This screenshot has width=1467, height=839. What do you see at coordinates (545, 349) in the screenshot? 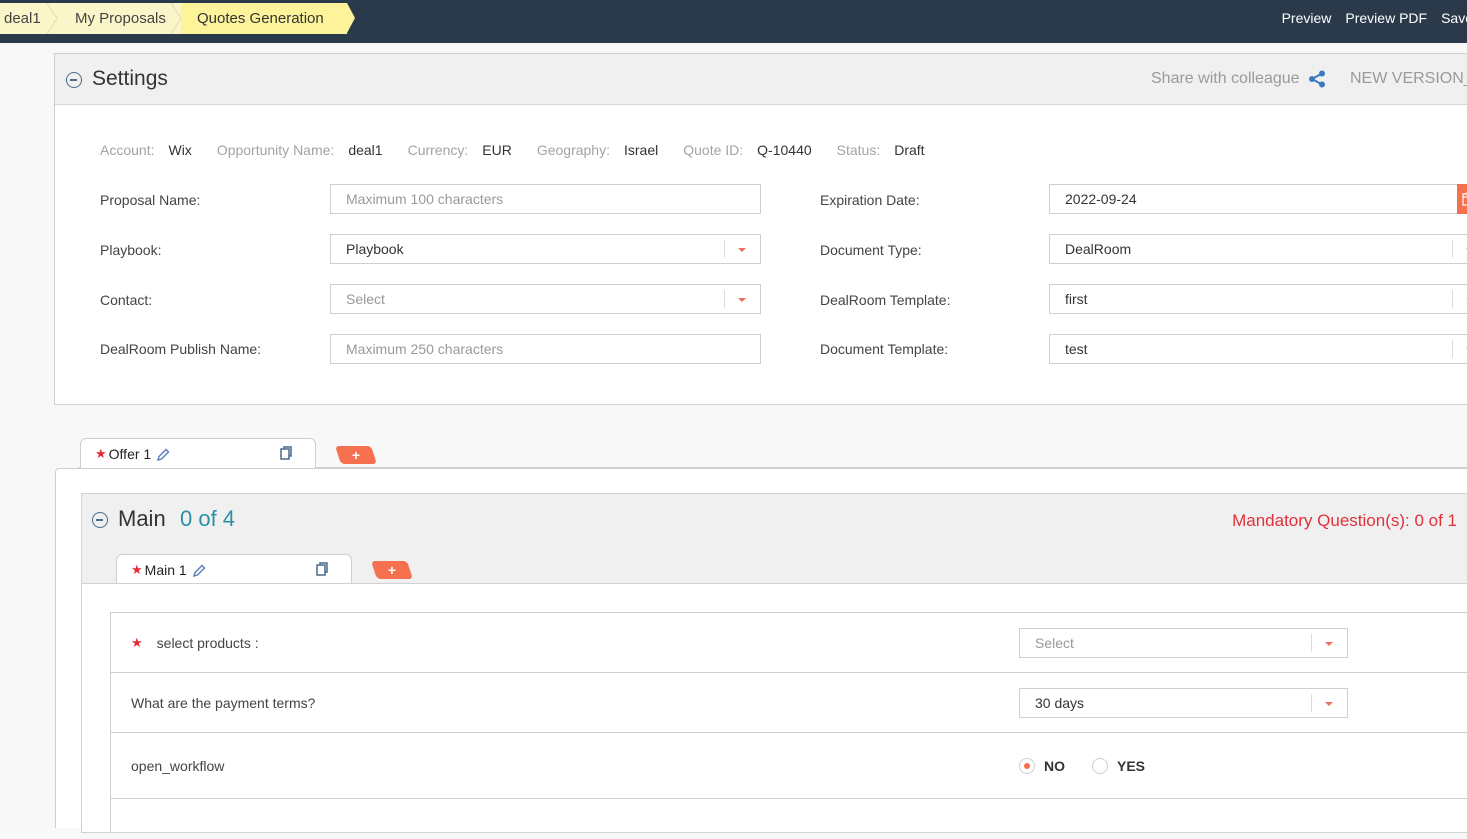
I see `dealroom-publish-name-input: Maximum 250 characters` at bounding box center [545, 349].